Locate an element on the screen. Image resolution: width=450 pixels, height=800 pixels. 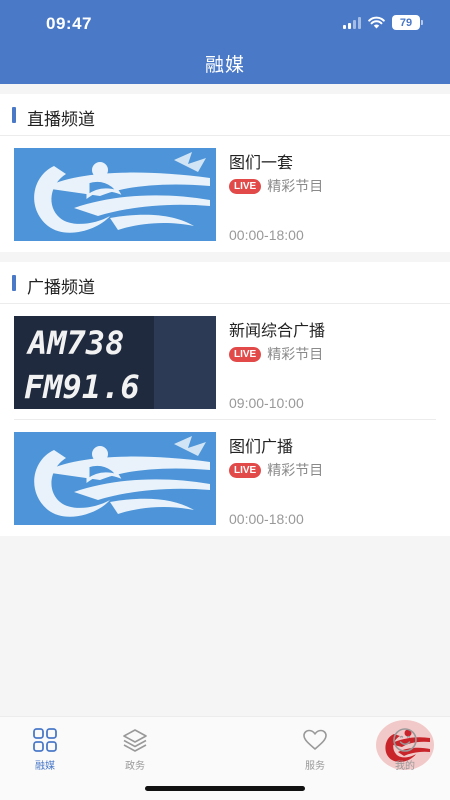
battery-icon: 79 is located at coordinates (407, 22).